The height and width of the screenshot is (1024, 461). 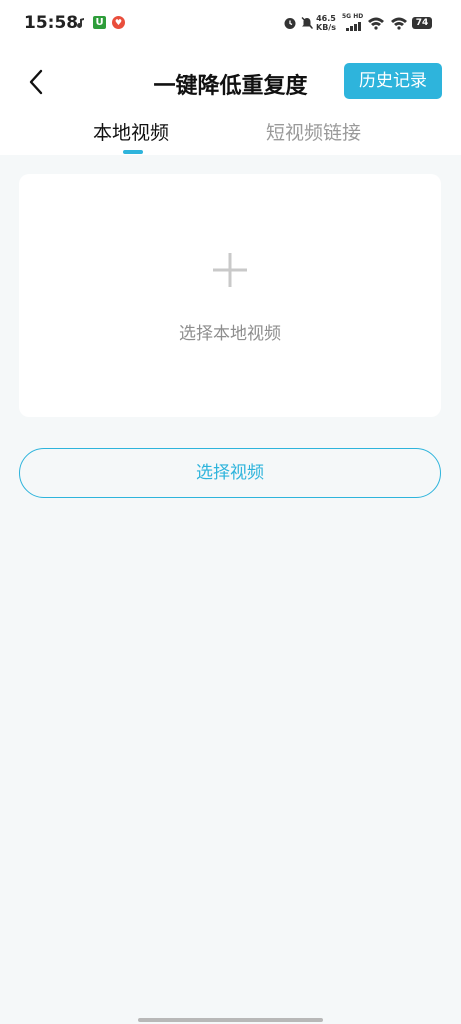 What do you see at coordinates (51, 23) in the screenshot?
I see `status-time: 15:58` at bounding box center [51, 23].